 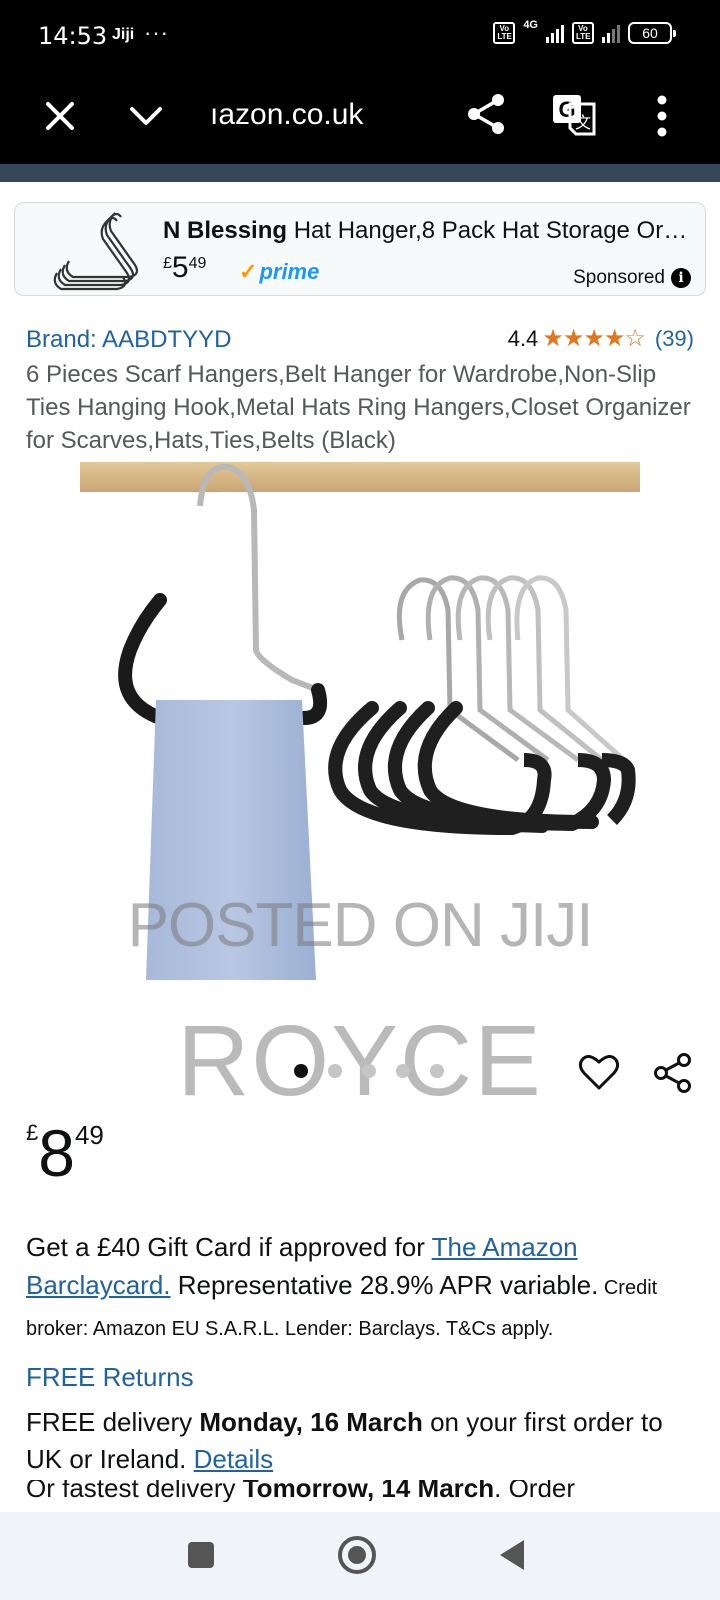 I want to click on back-icon, so click(x=512, y=1555).